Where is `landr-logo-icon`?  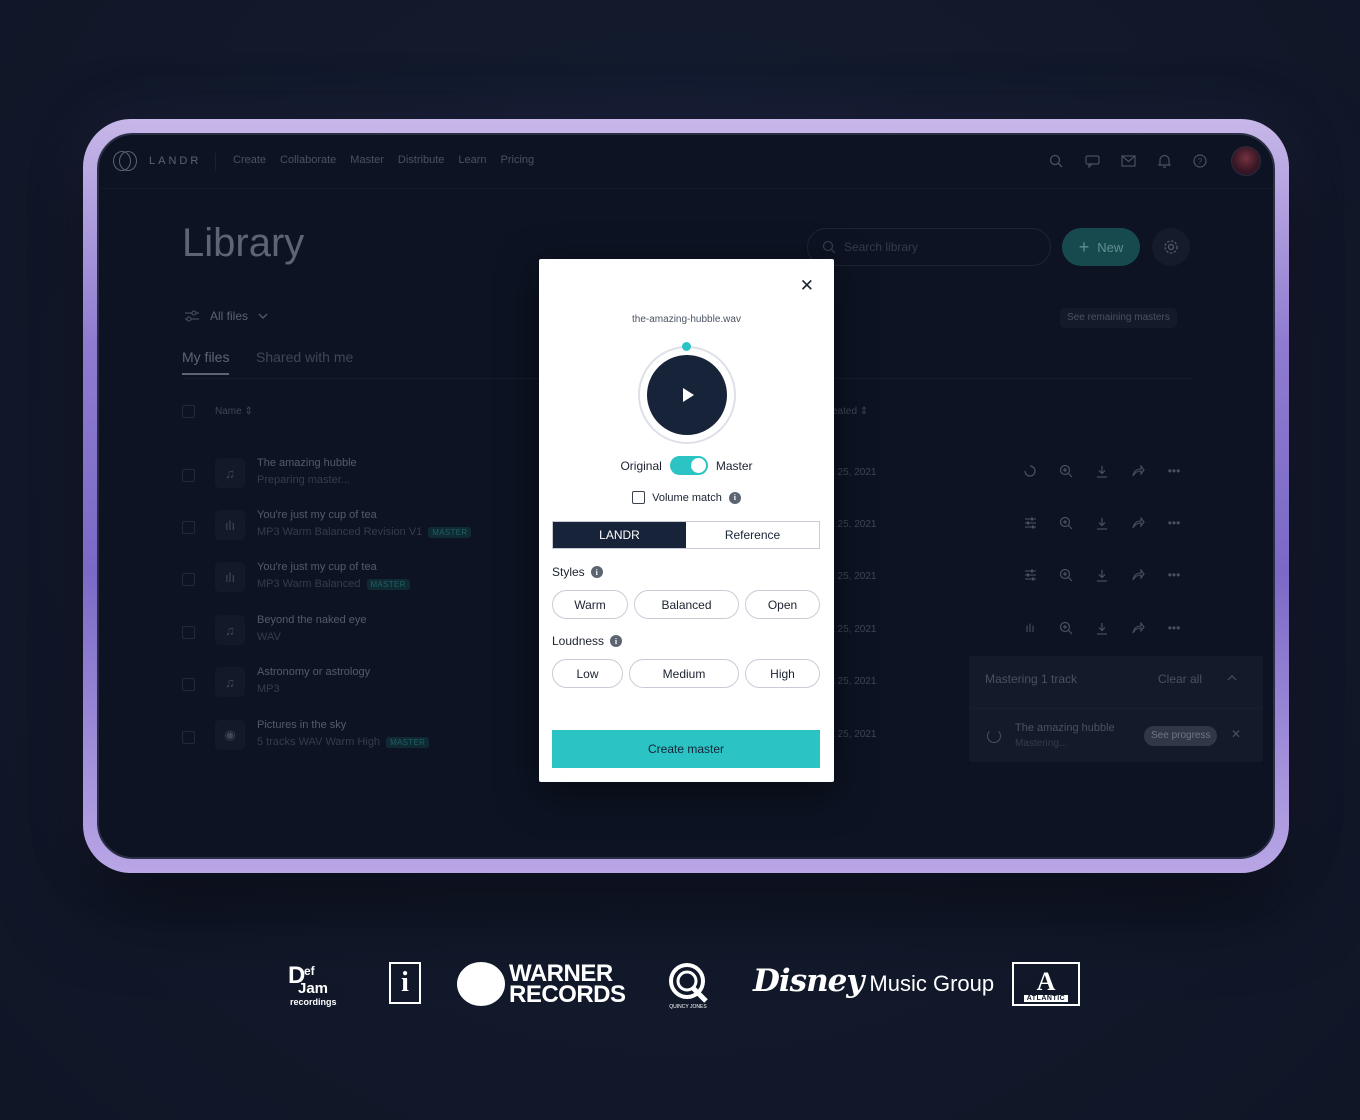
landr-logo-icon is located at coordinates (125, 161).